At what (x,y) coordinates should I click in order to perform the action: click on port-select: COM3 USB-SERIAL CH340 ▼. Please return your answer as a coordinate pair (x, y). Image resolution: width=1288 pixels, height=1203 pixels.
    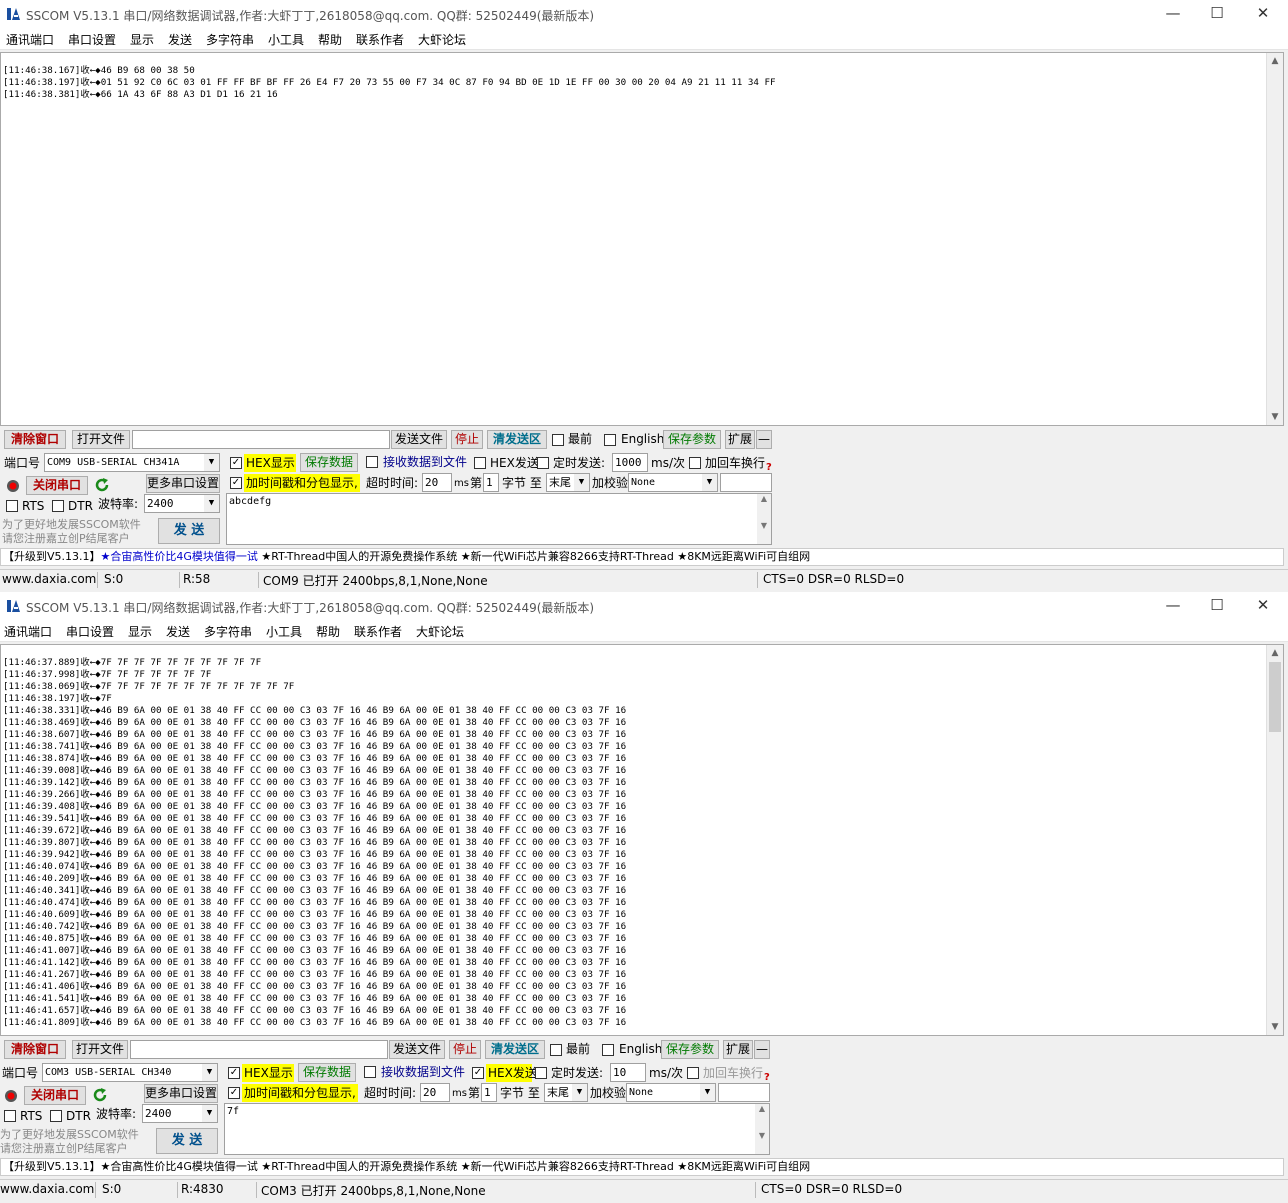
    Looking at the image, I should click on (130, 1072).